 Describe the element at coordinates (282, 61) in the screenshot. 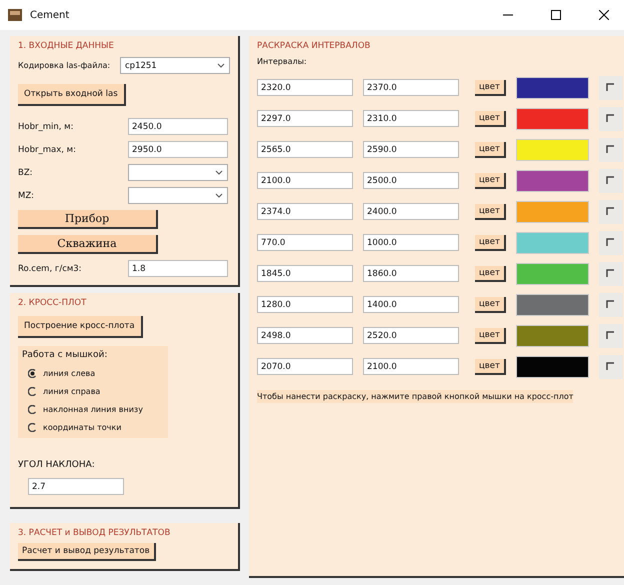

I see `intervals-label: Интервалы:` at that location.